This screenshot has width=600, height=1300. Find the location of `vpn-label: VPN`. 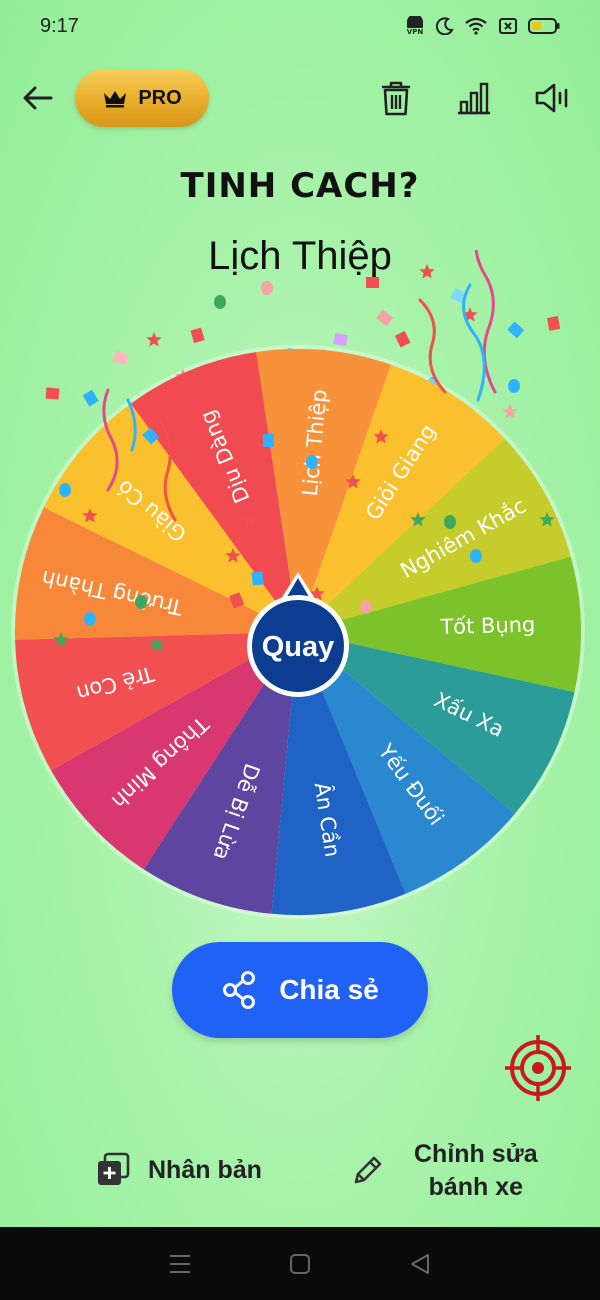

vpn-label: VPN is located at coordinates (415, 32).